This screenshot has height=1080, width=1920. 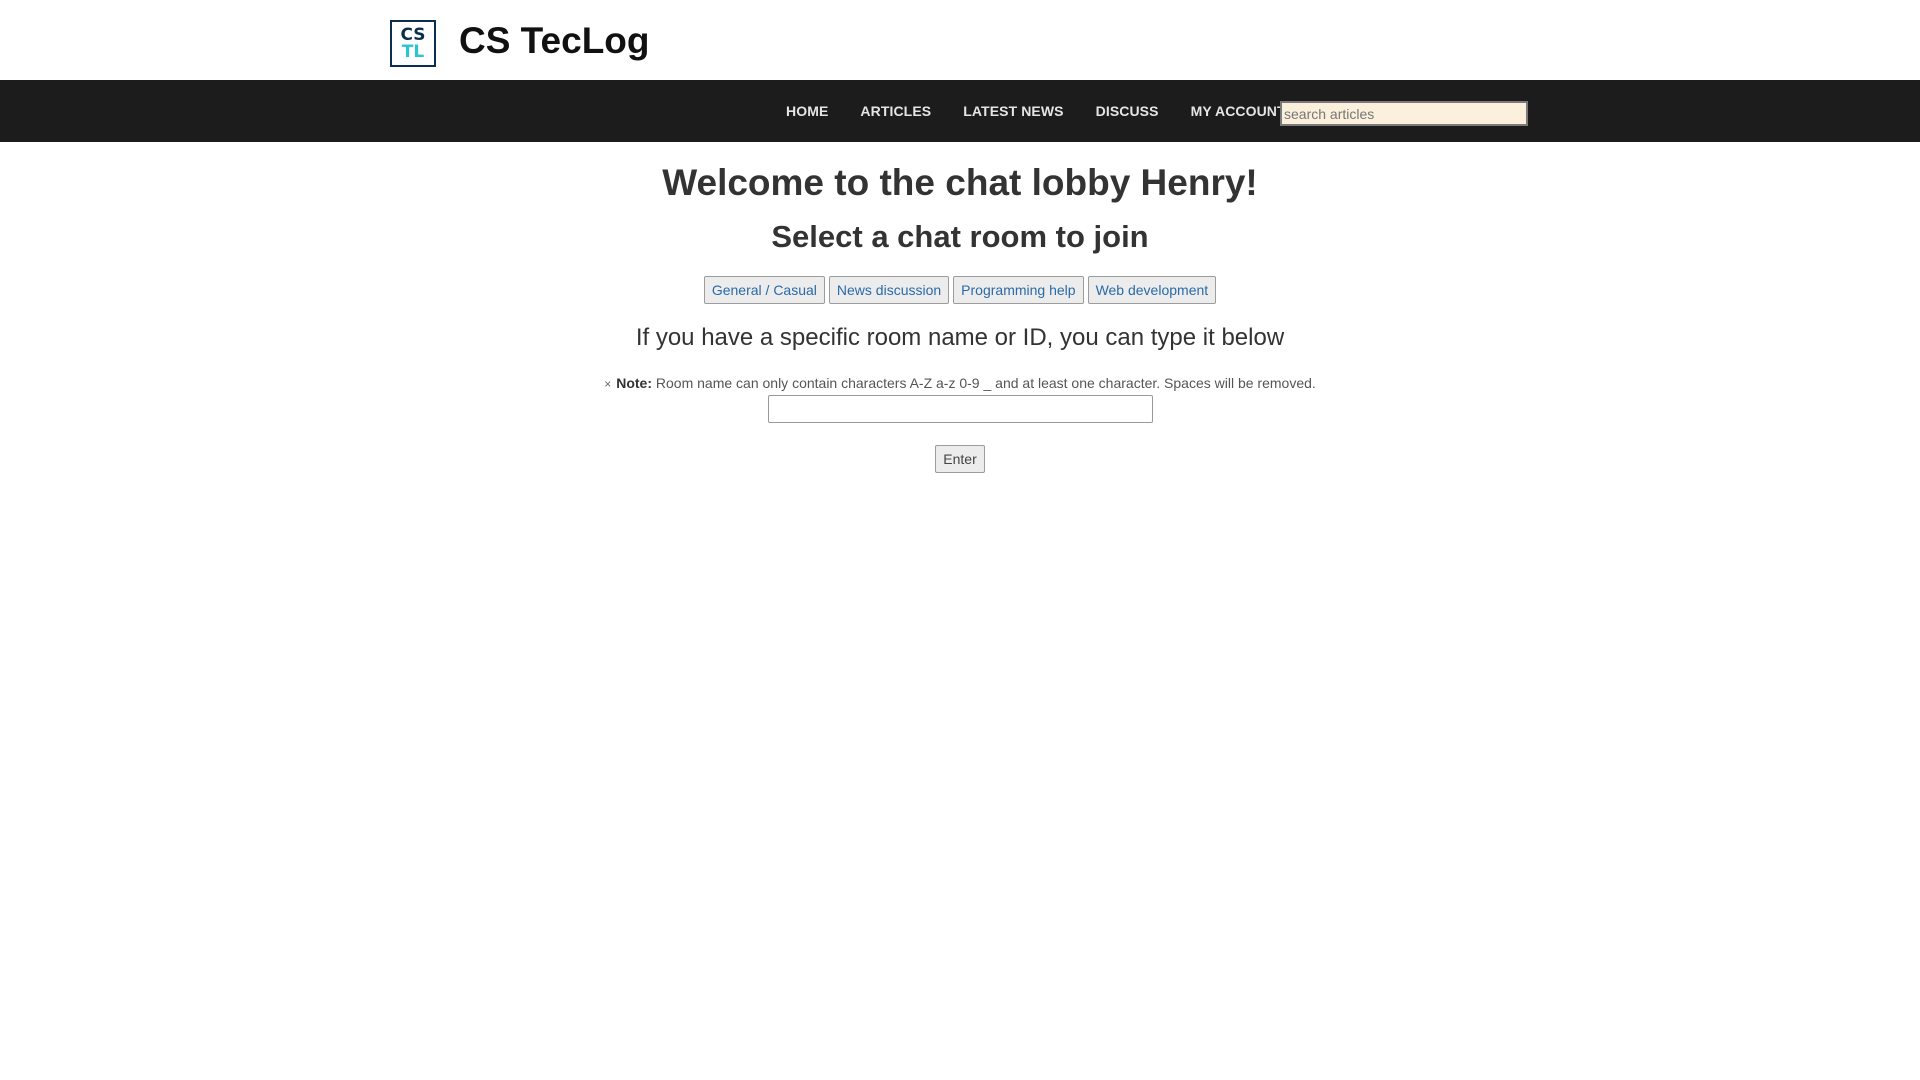 I want to click on nav-articles: ARTICLES, so click(x=895, y=111).